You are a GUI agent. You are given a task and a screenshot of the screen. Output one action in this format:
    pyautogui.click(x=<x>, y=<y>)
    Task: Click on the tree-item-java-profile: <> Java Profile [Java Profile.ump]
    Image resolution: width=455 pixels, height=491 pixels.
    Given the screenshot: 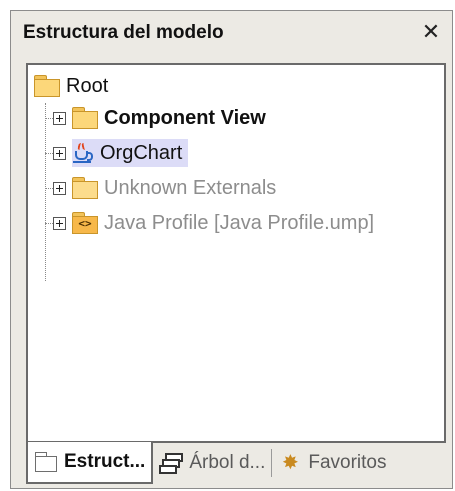 What is the action you would take?
    pyautogui.click(x=212, y=223)
    